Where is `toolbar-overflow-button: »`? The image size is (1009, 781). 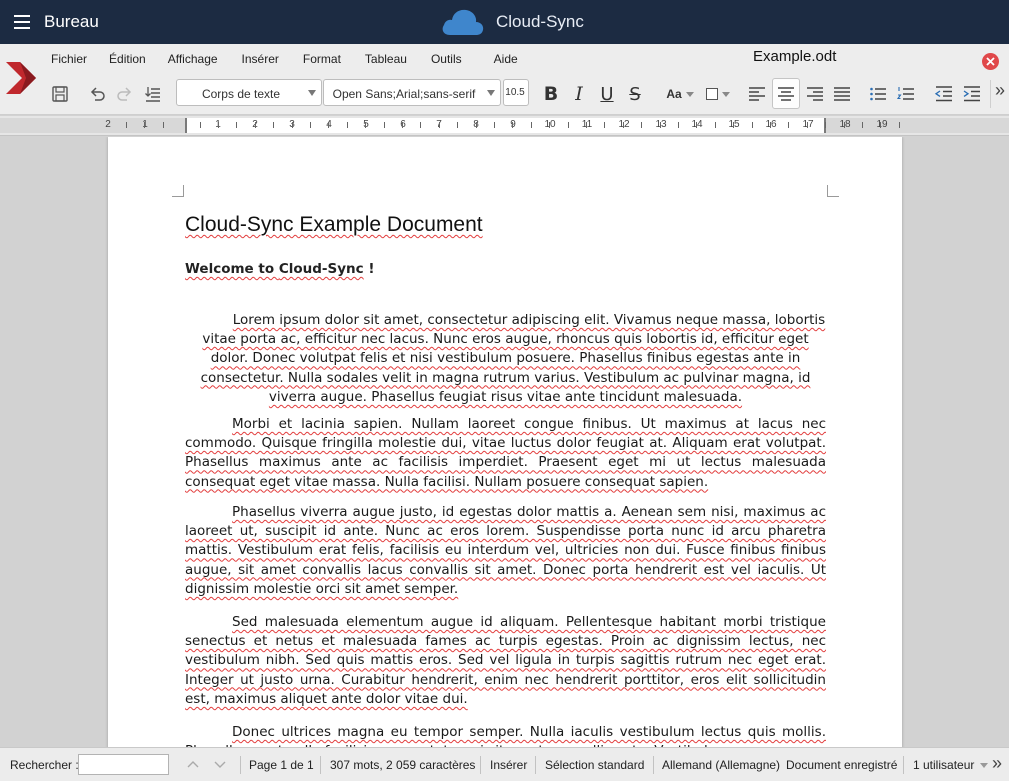 toolbar-overflow-button: » is located at coordinates (999, 94).